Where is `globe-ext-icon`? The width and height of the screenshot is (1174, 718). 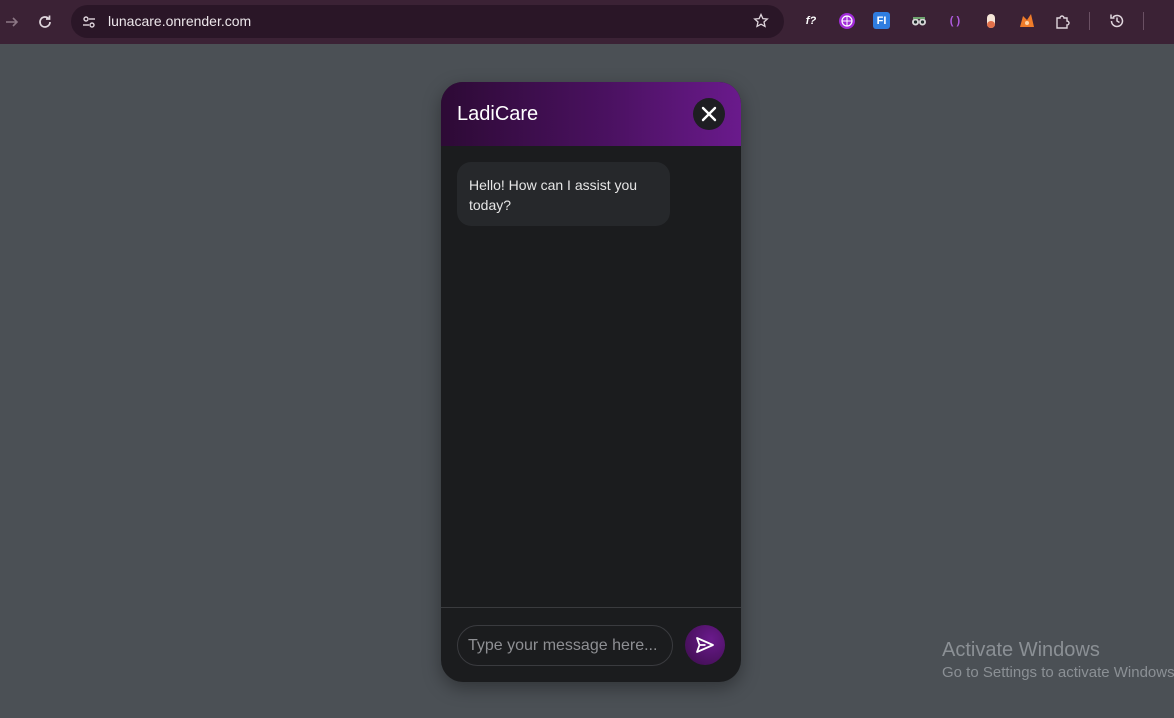 globe-ext-icon is located at coordinates (847, 21).